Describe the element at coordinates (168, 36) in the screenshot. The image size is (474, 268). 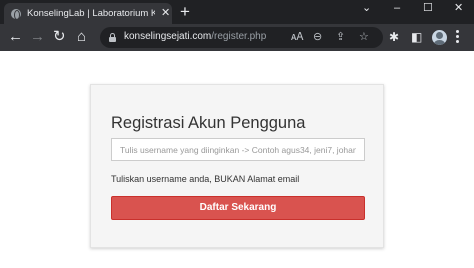
I see `url-host: konselingsejati.com` at that location.